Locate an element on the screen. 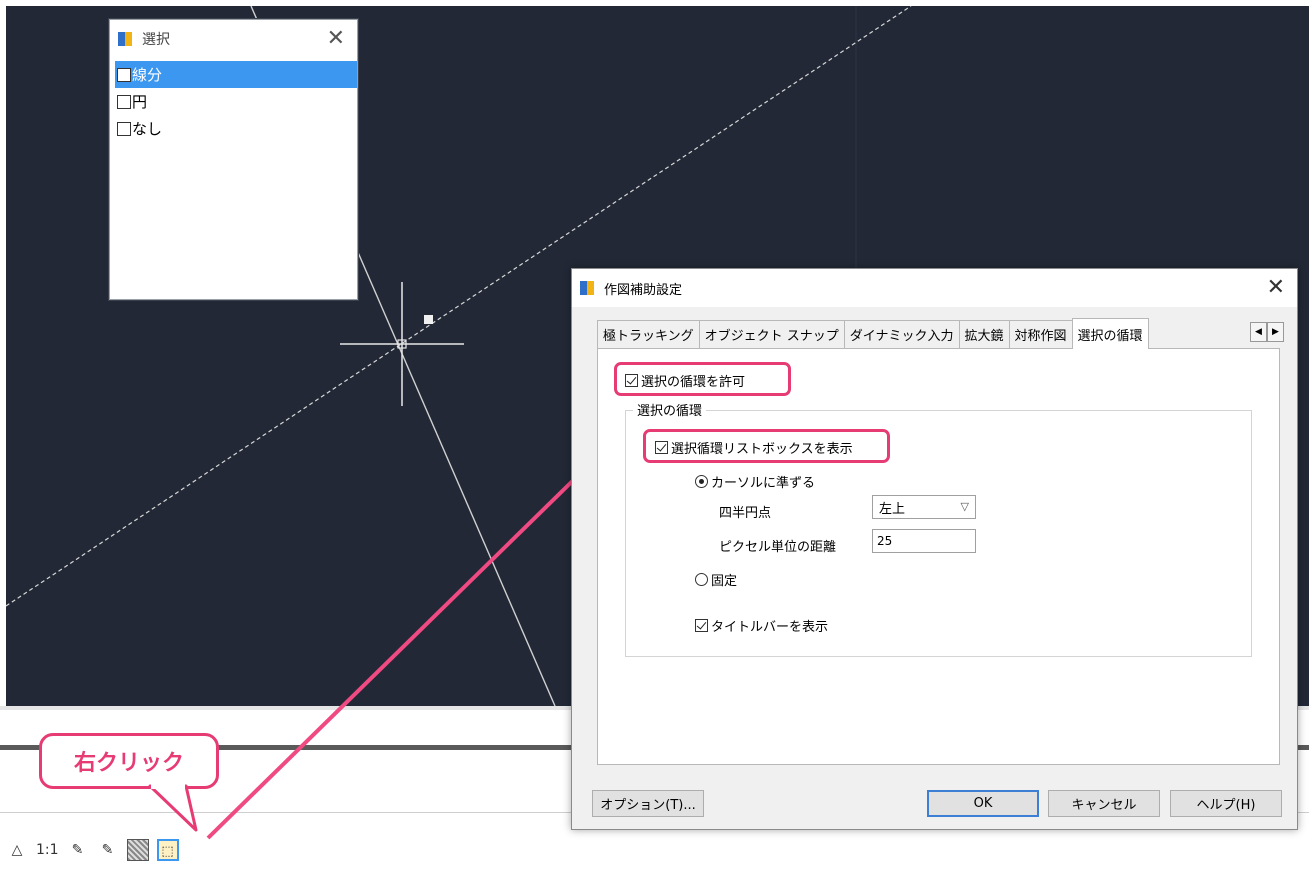 The width and height of the screenshot is (1309, 870). tab-polar-tracking: 極トラッキング is located at coordinates (648, 334).